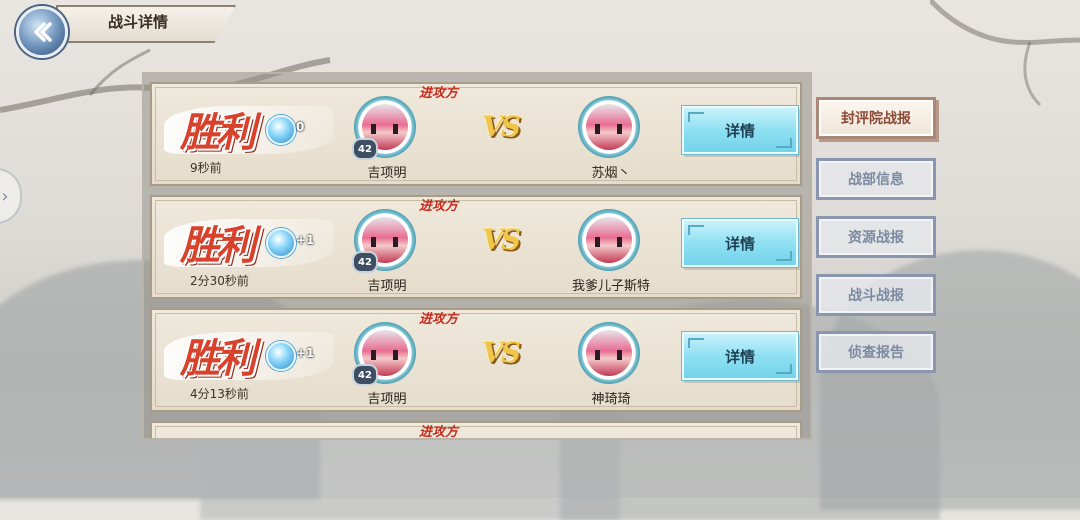 This screenshot has width=1080, height=520. Describe the element at coordinates (476, 247) in the screenshot. I see `battle-report-card: 胜利 +1 2分30秒前 进攻方 42 吉项明 VS 我爹儿子斯特 详情` at that location.